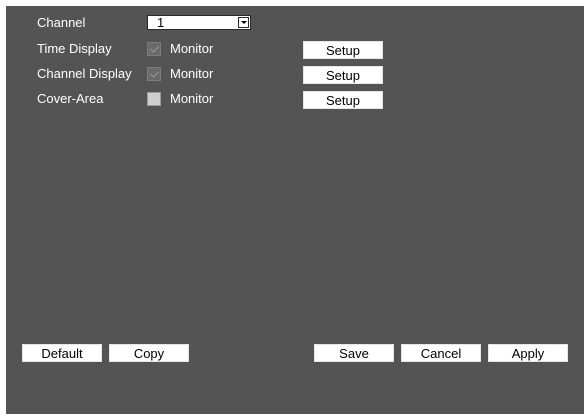 Image resolution: width=588 pixels, height=420 pixels. Describe the element at coordinates (62, 353) in the screenshot. I see `default-button: Default` at that location.